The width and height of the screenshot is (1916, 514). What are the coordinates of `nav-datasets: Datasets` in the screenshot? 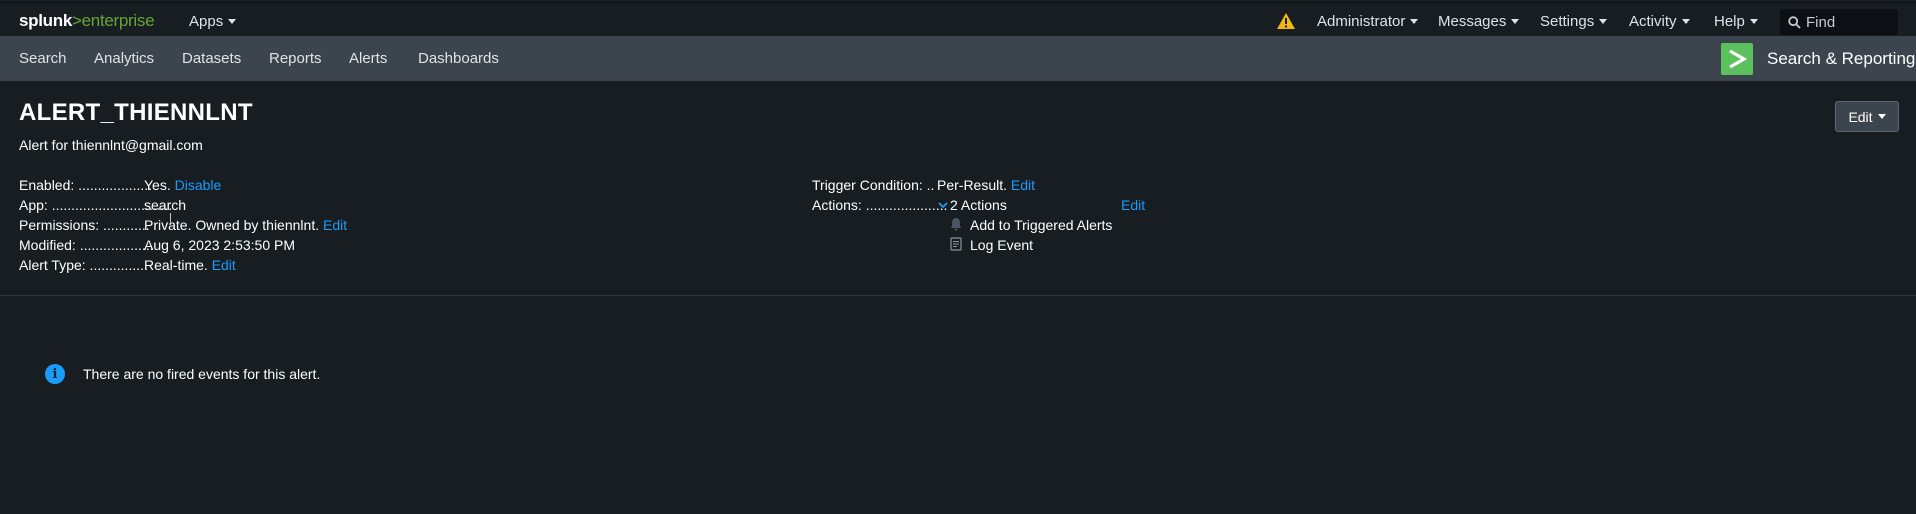 It's located at (211, 58).